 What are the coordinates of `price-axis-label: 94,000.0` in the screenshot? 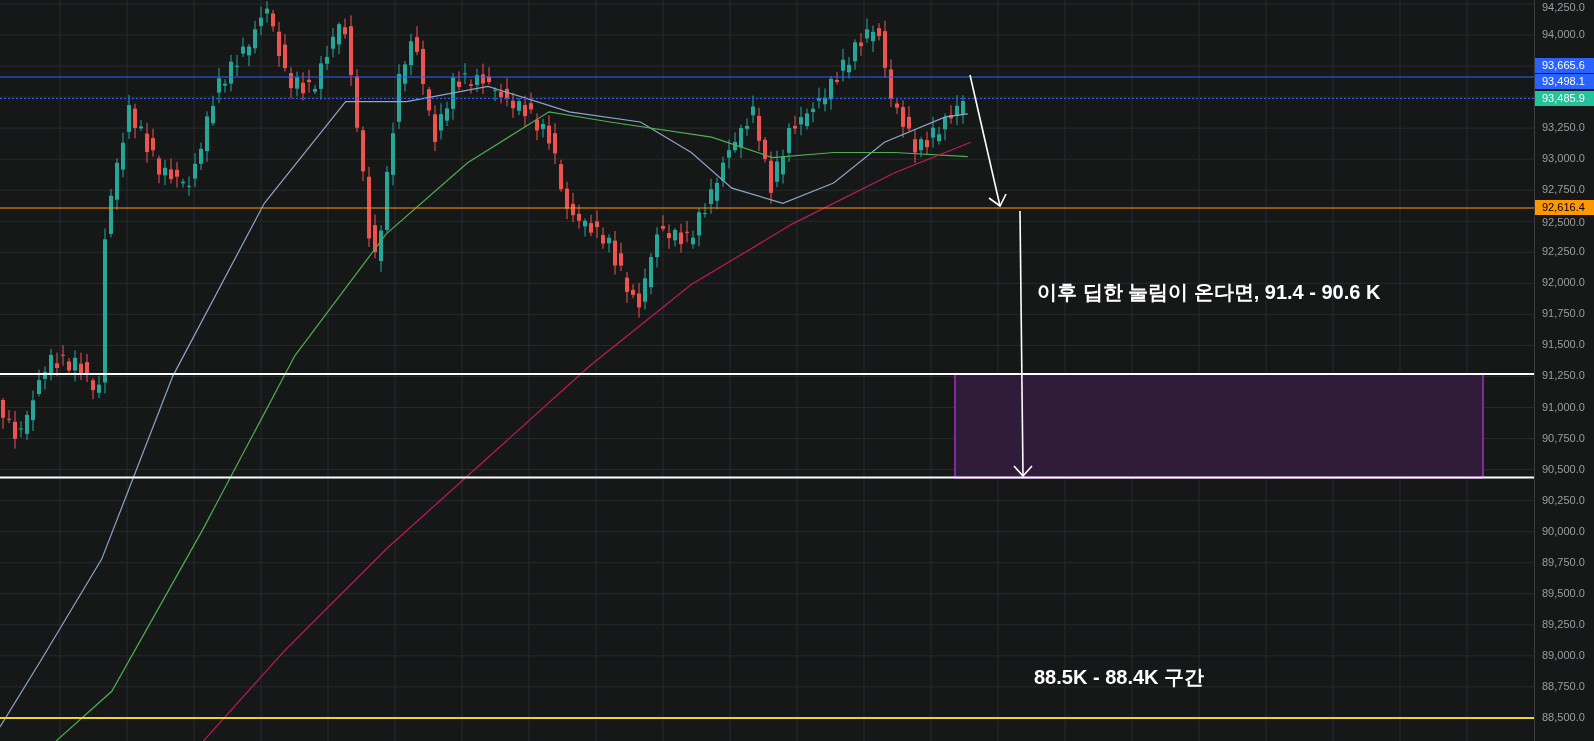 It's located at (1563, 35).